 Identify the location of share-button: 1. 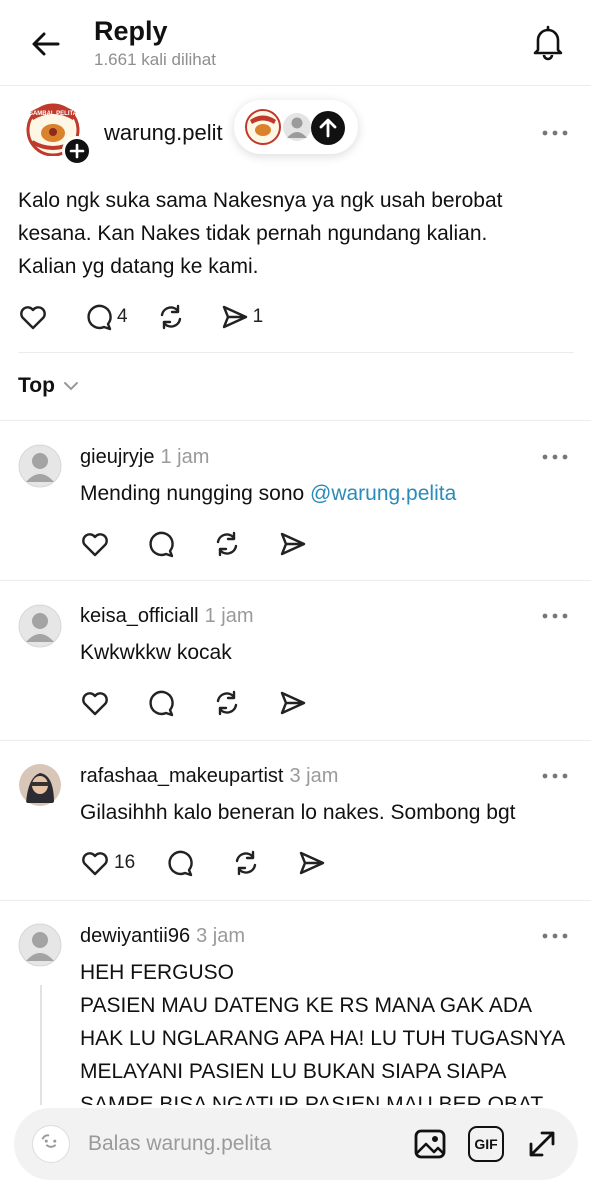
(242, 317).